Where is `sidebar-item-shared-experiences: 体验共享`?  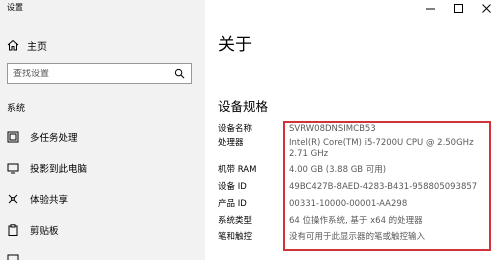
sidebar-item-shared-experiences: 体验共享 is located at coordinates (37, 199).